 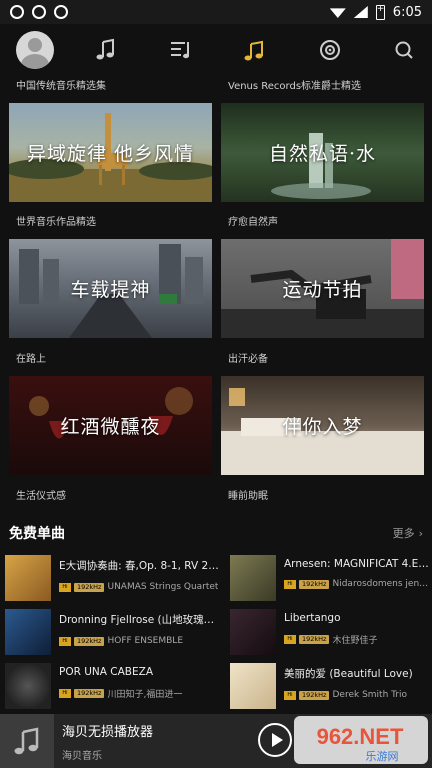 I want to click on player-artwork, so click(x=27, y=741).